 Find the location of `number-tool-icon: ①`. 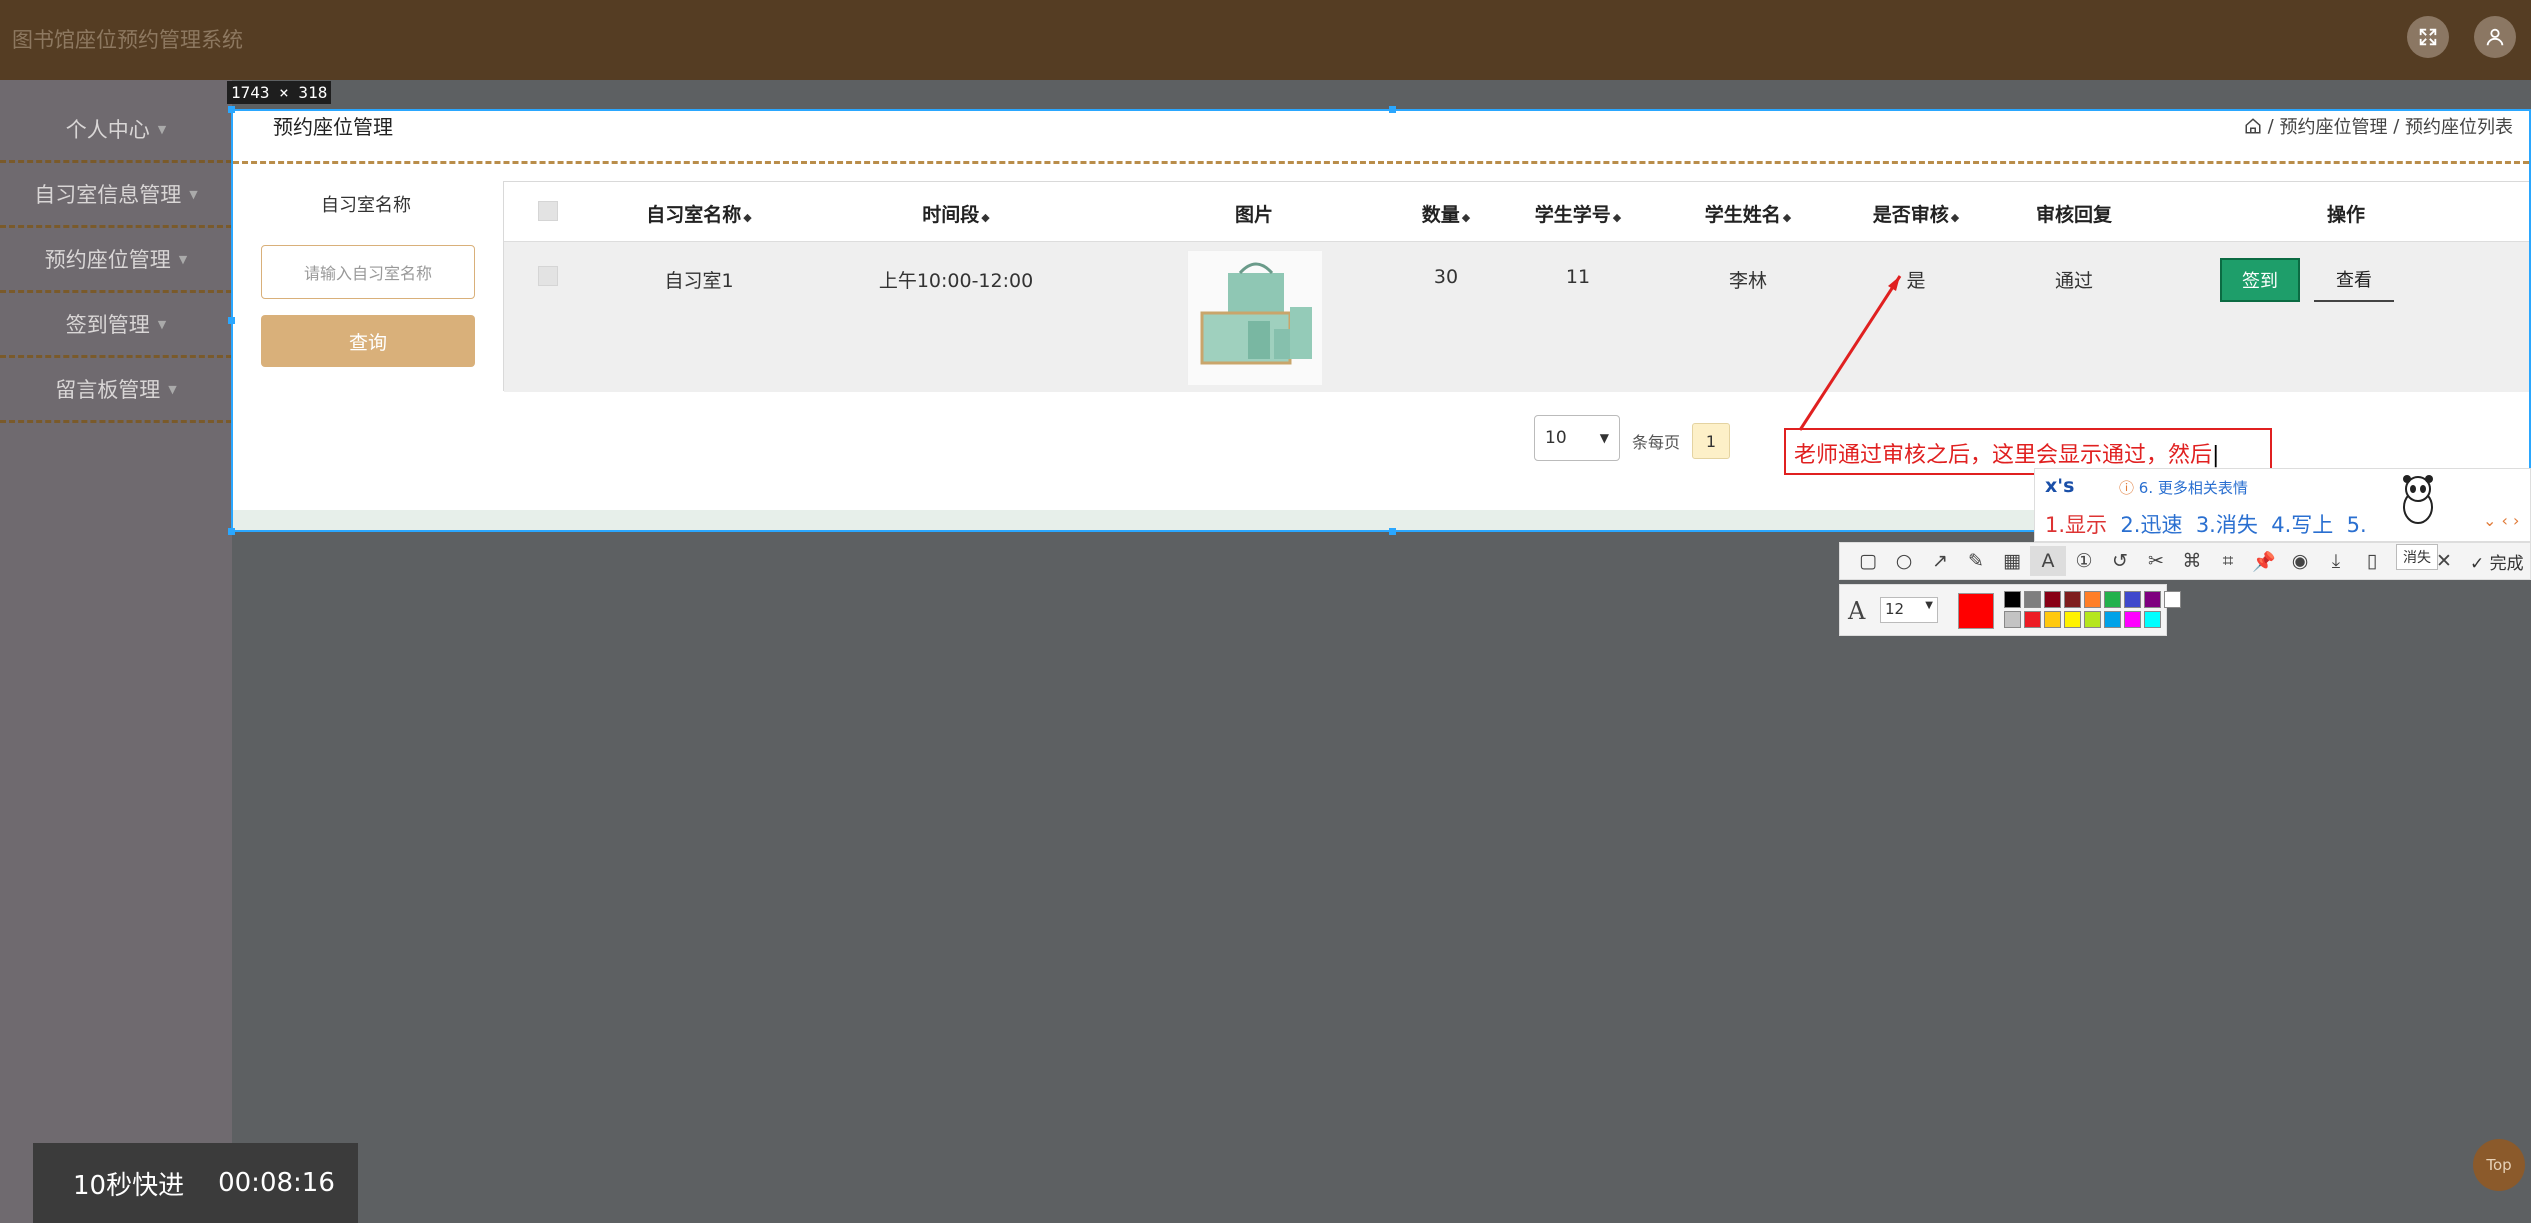

number-tool-icon: ① is located at coordinates (2084, 561).